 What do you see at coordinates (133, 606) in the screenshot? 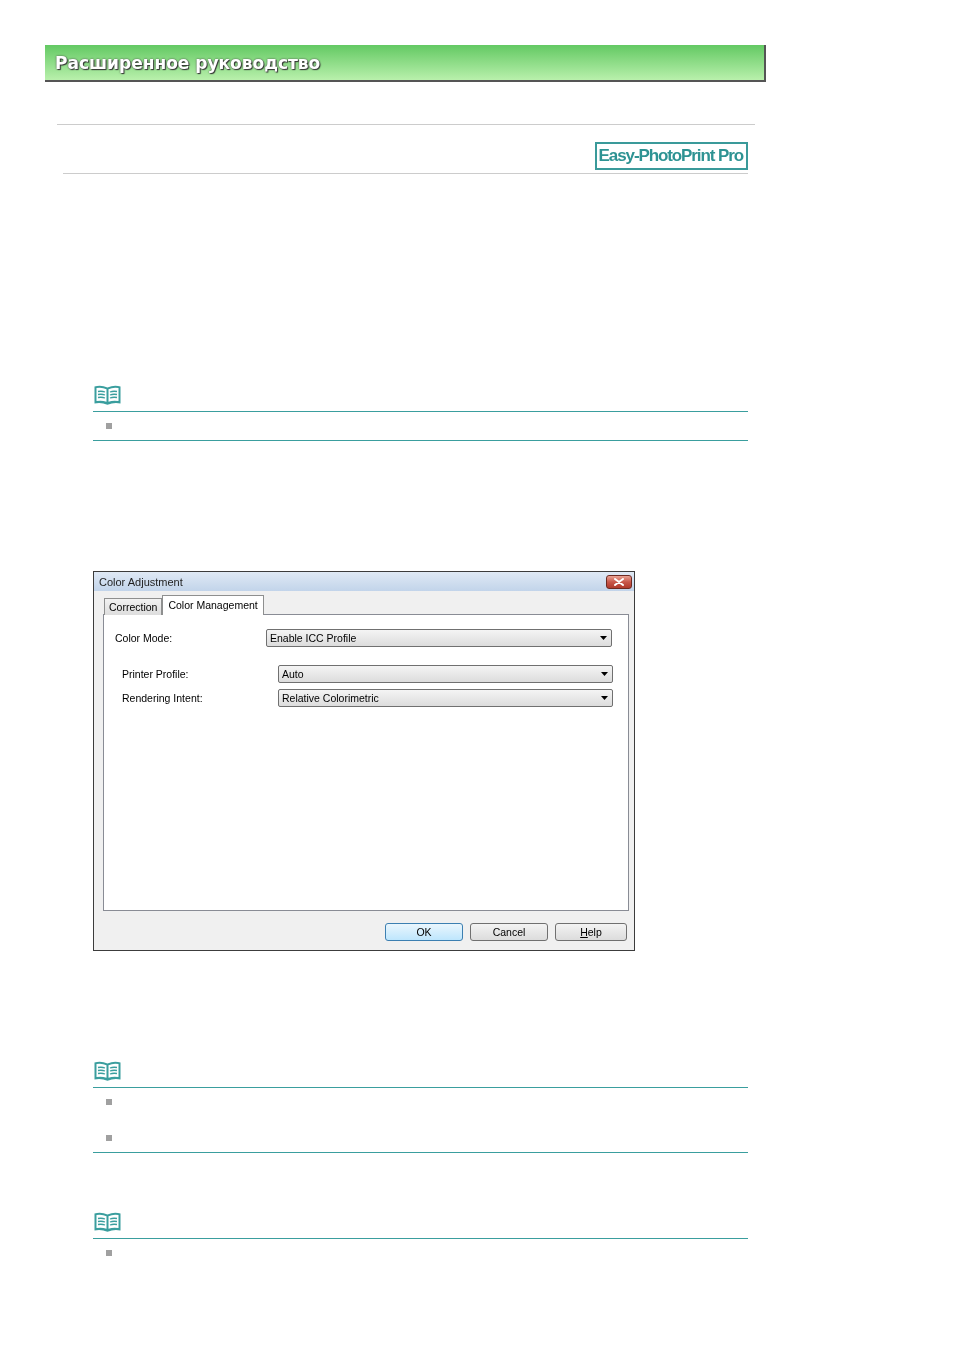
I see `tab: Correction` at bounding box center [133, 606].